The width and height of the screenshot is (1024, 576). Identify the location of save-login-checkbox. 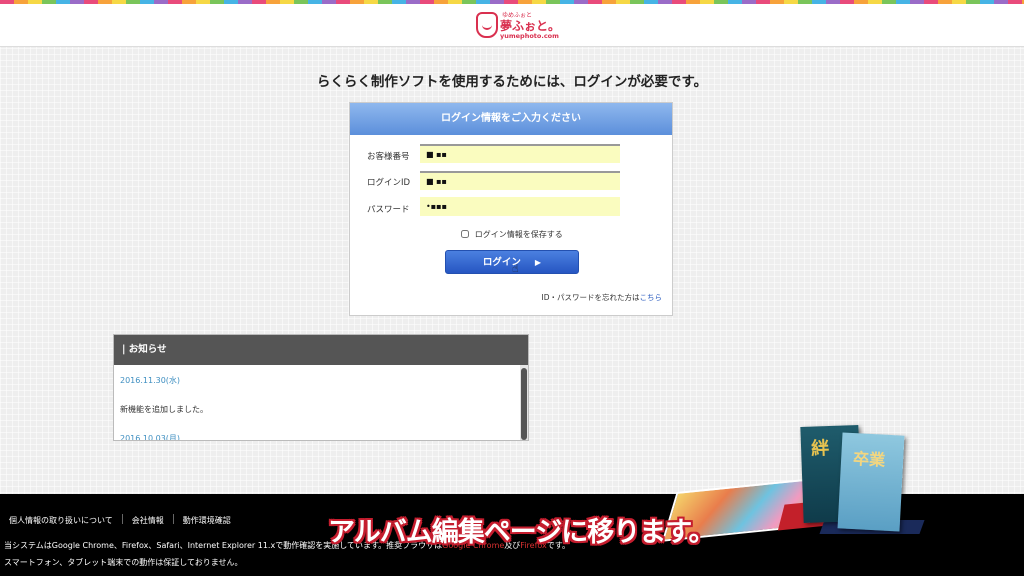
(465, 234).